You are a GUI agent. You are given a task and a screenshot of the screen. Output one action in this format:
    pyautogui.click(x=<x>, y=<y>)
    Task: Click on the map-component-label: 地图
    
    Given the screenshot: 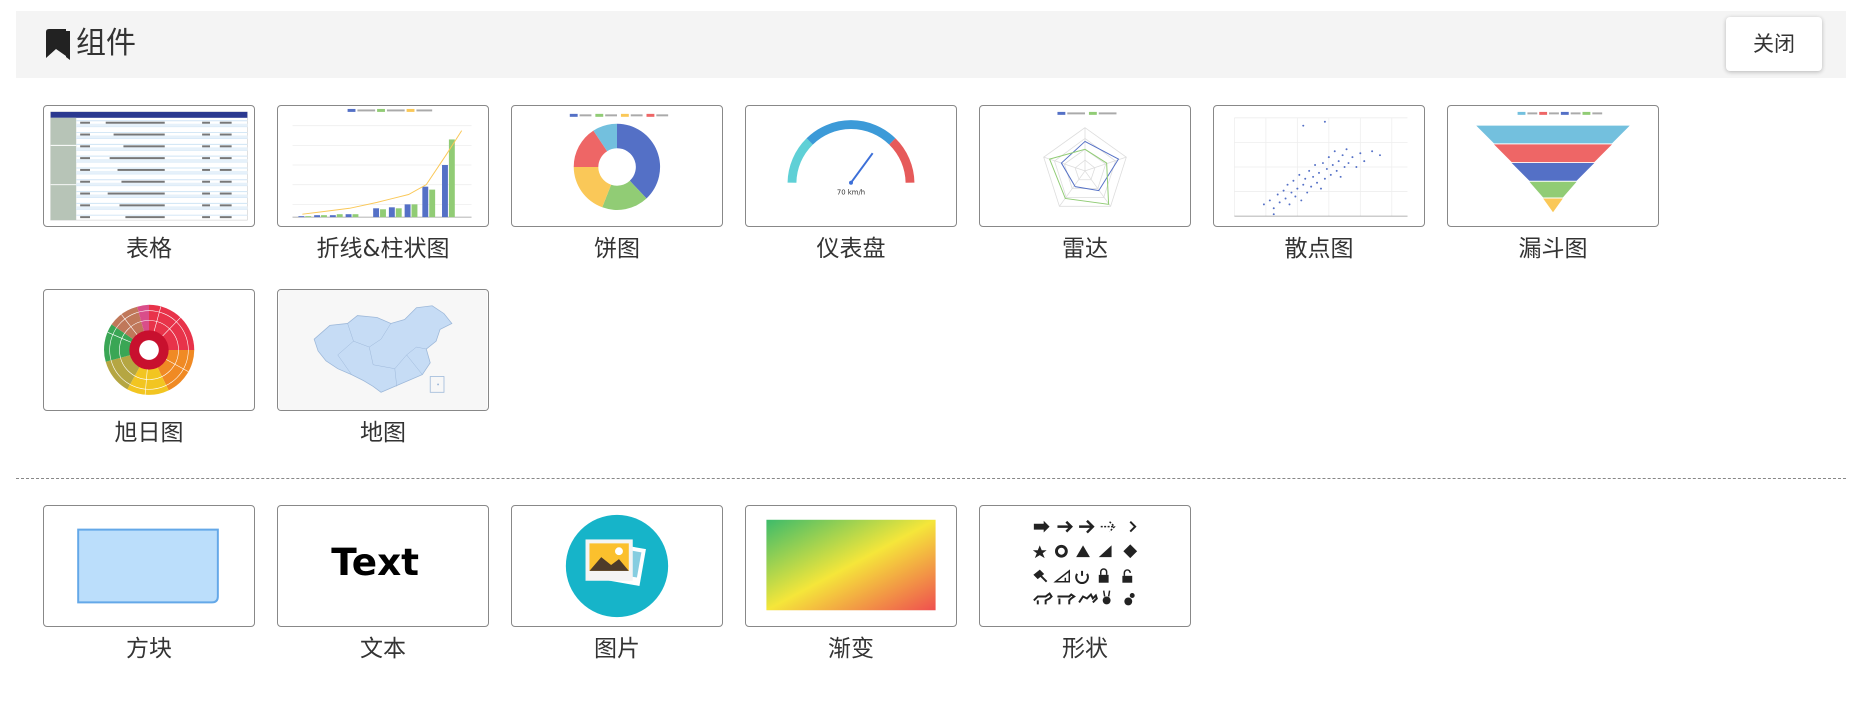 What is the action you would take?
    pyautogui.click(x=383, y=433)
    